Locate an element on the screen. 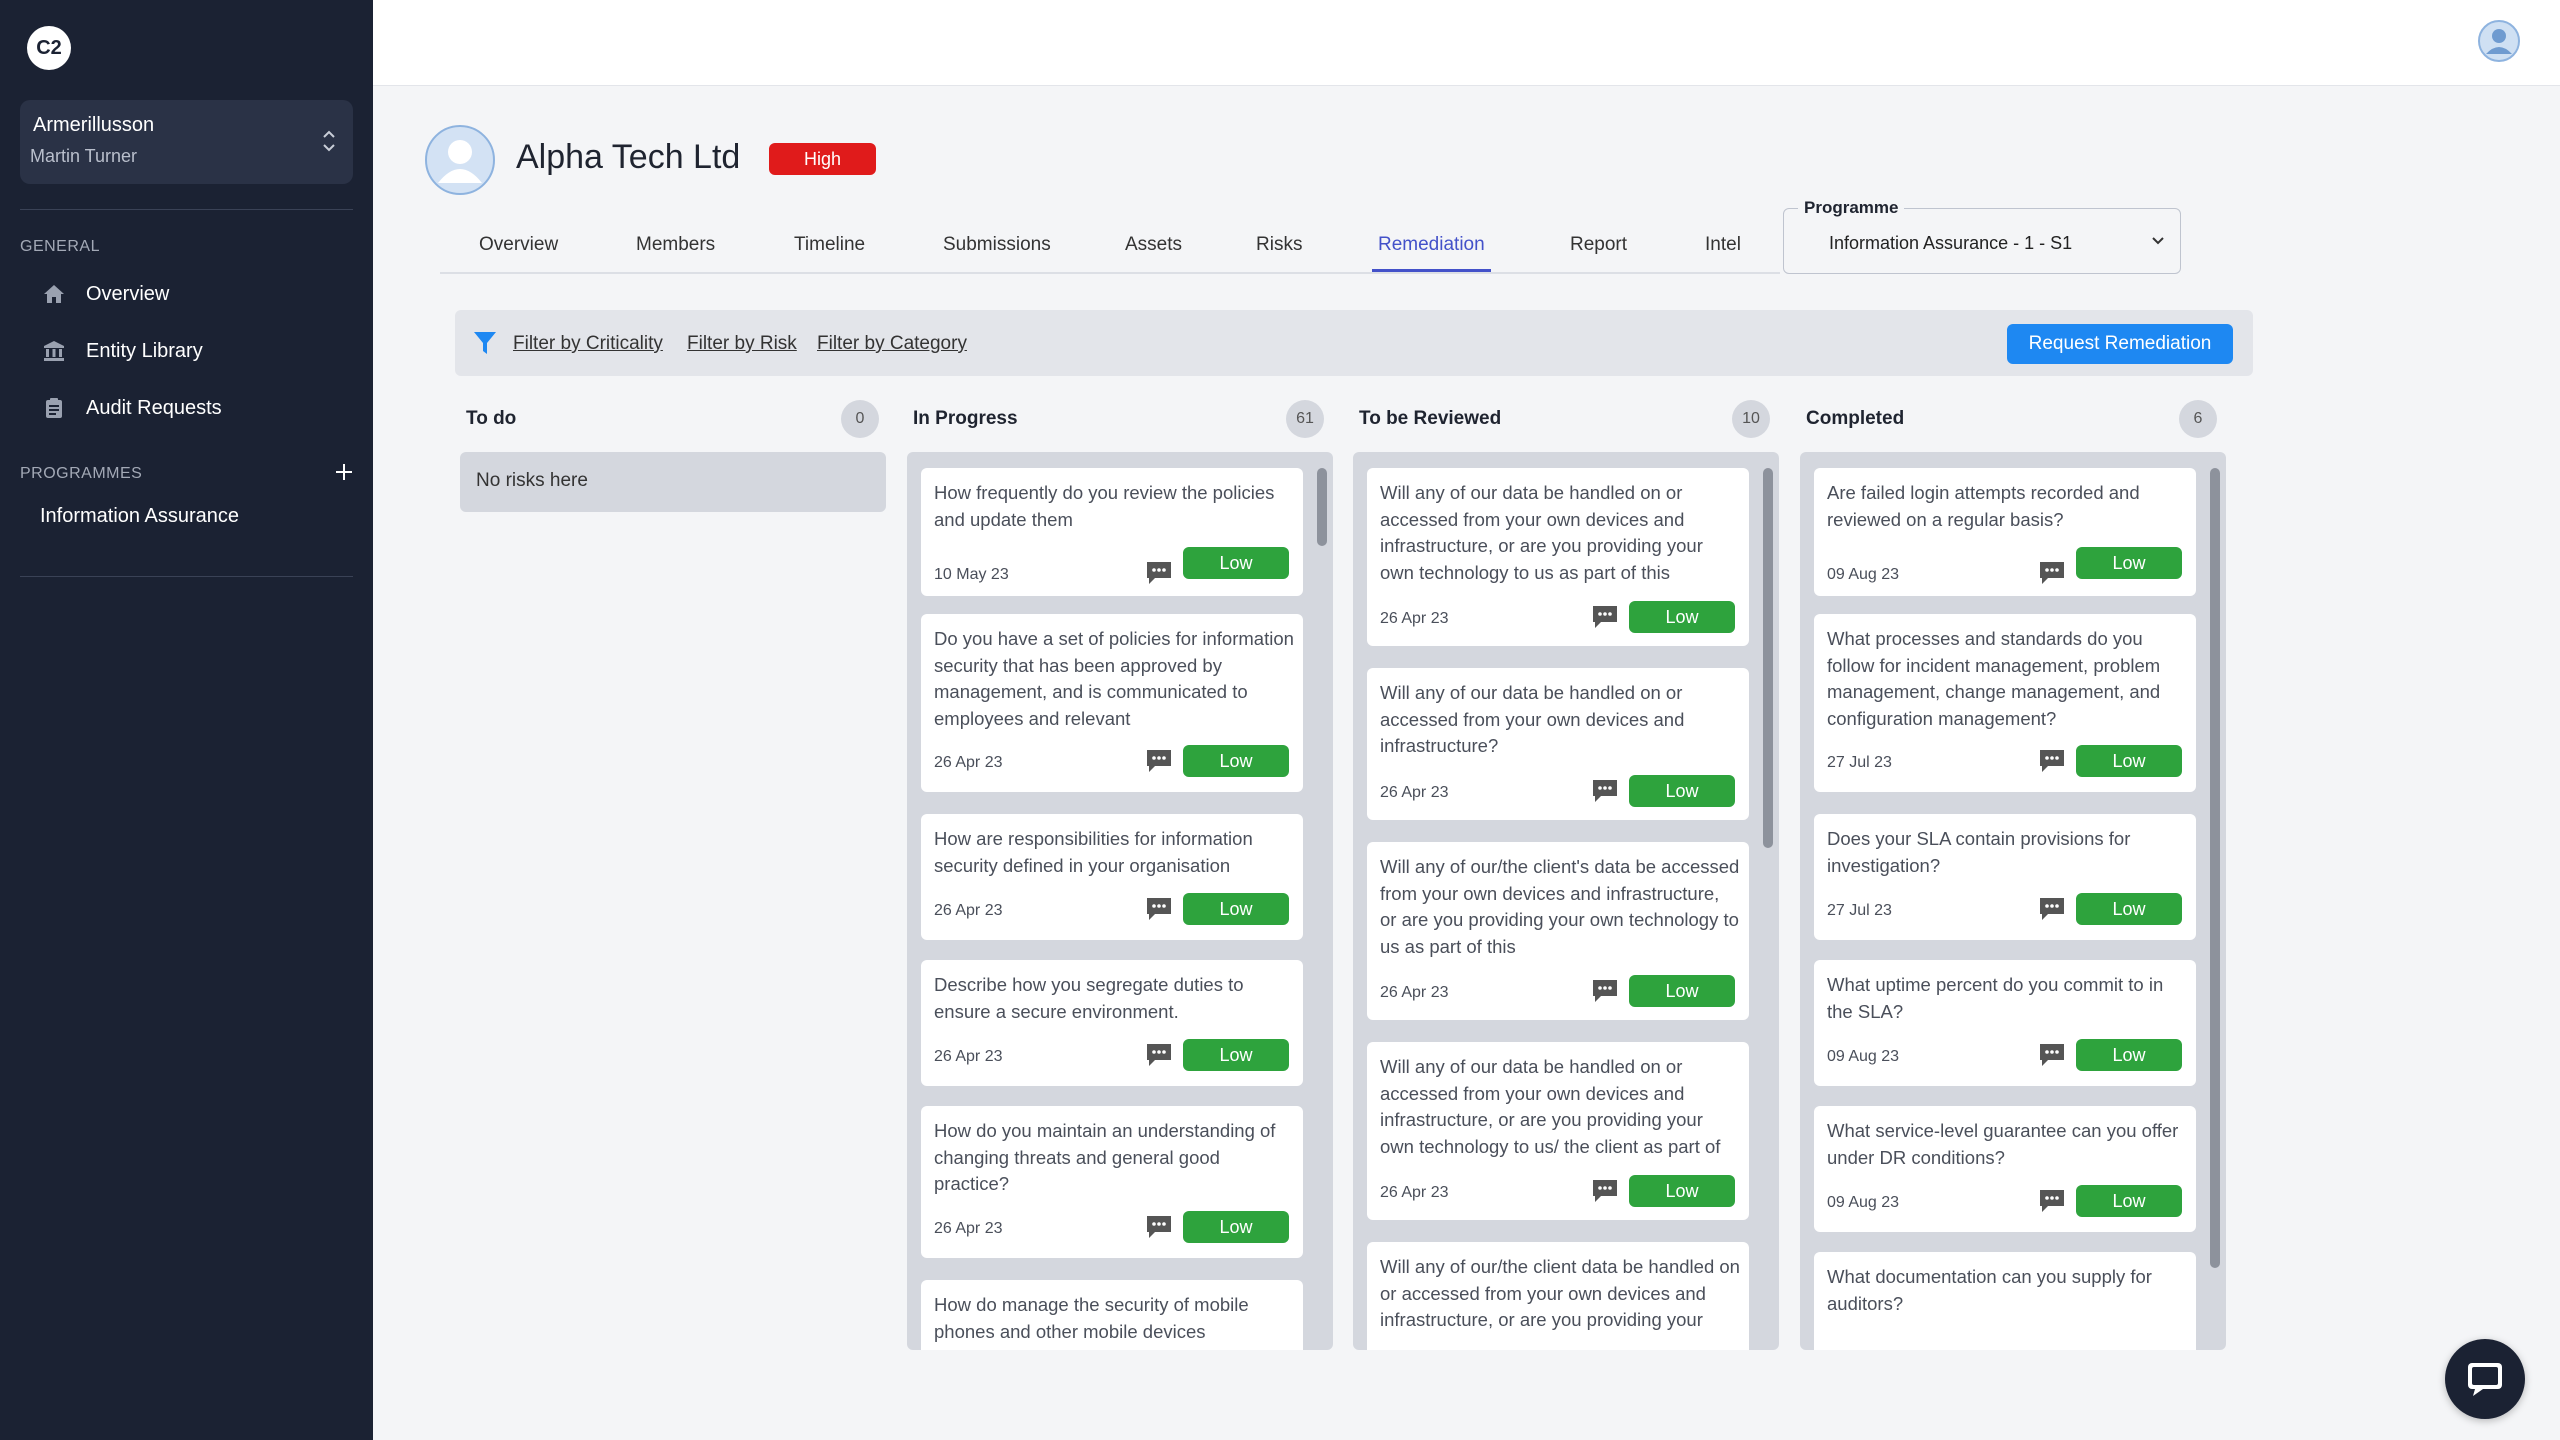 The image size is (2560, 1440). column-header-to-be-reviewed: To be Reviewed 10 is located at coordinates (1566, 419).